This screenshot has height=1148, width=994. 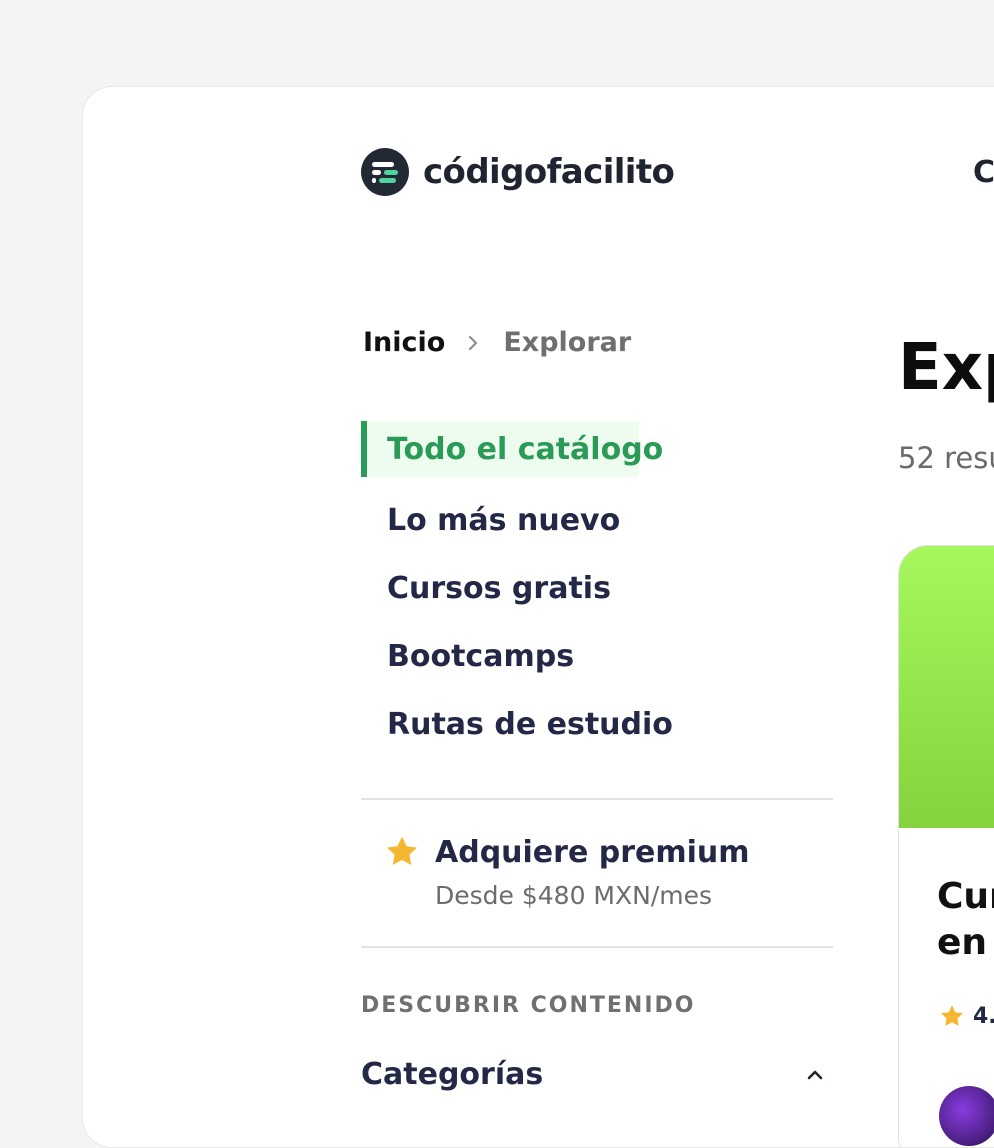 What do you see at coordinates (385, 172) in the screenshot?
I see `logo-icon` at bounding box center [385, 172].